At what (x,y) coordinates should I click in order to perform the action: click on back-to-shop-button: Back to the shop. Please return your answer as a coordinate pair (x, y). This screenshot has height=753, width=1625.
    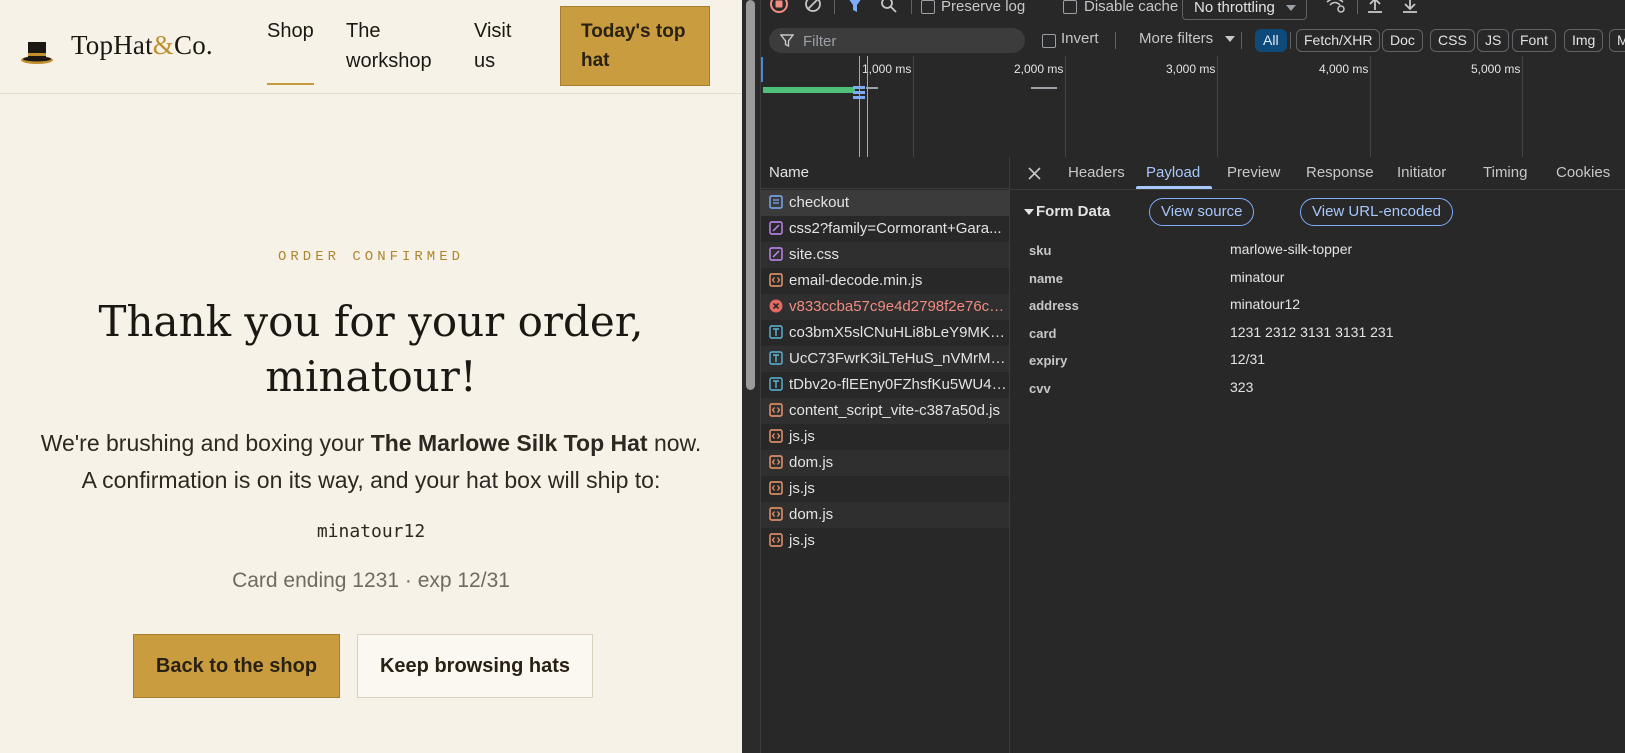
    Looking at the image, I should click on (236, 666).